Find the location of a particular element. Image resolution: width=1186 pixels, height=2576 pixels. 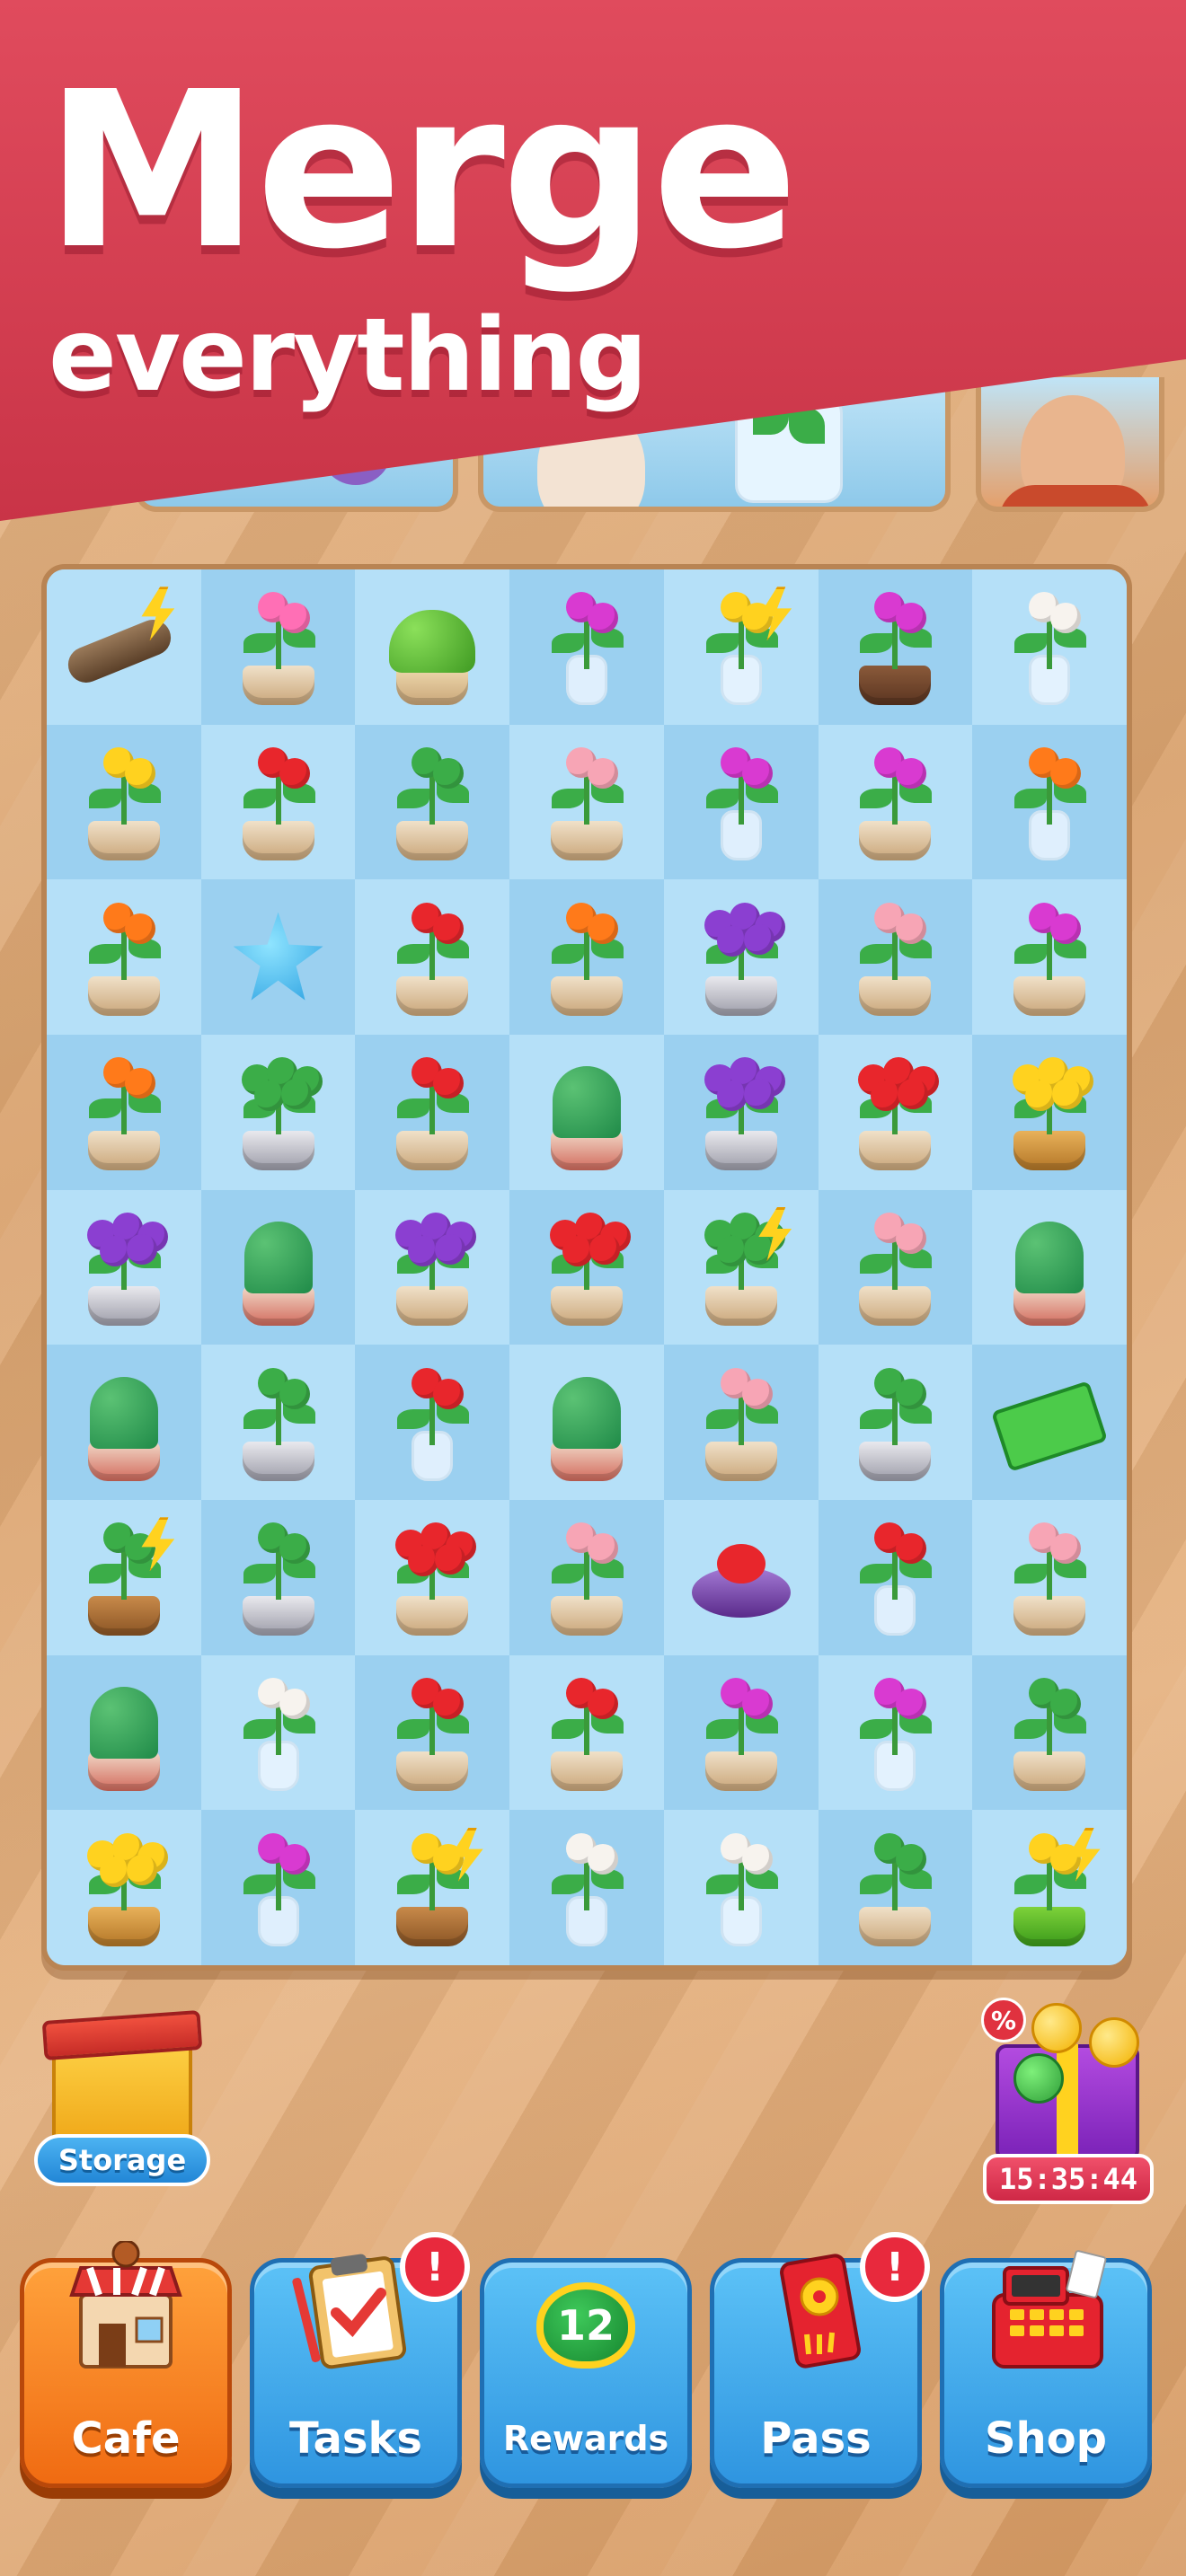

eucalyptus-icon is located at coordinates (1049, 1732).